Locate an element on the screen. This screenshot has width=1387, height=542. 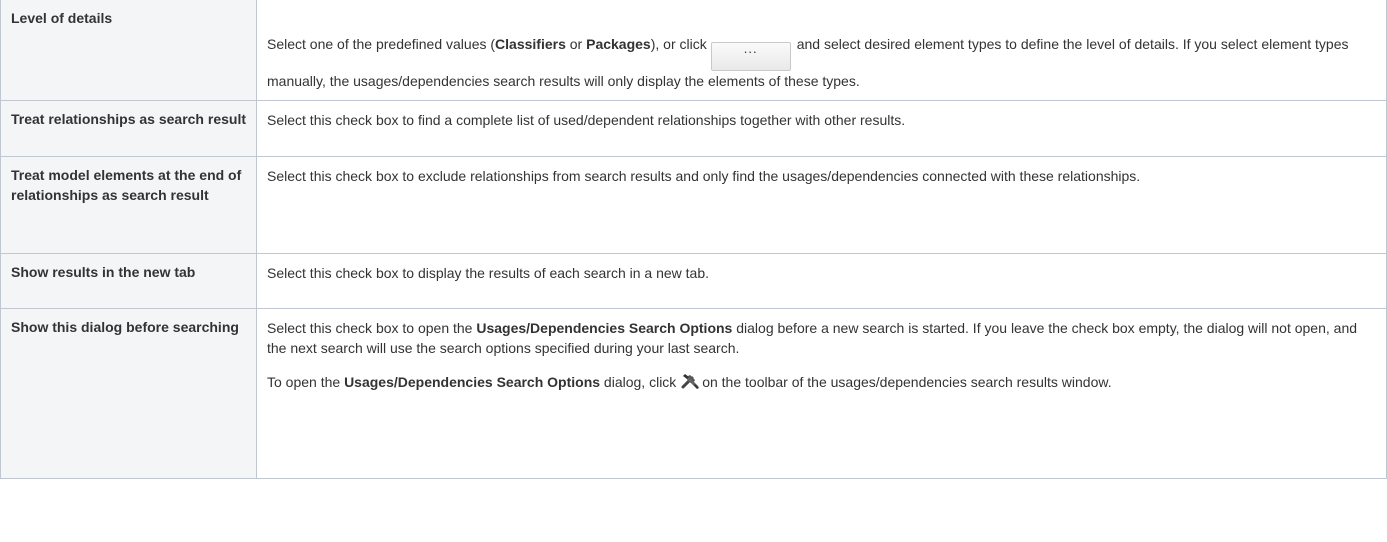
desc-bold: Packages is located at coordinates (618, 44).